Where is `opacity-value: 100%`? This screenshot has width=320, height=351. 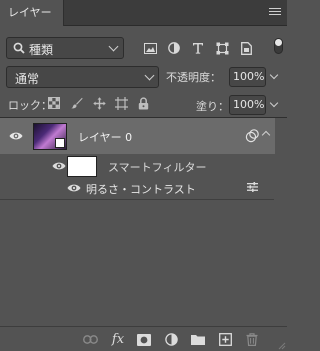 opacity-value: 100% is located at coordinates (249, 76).